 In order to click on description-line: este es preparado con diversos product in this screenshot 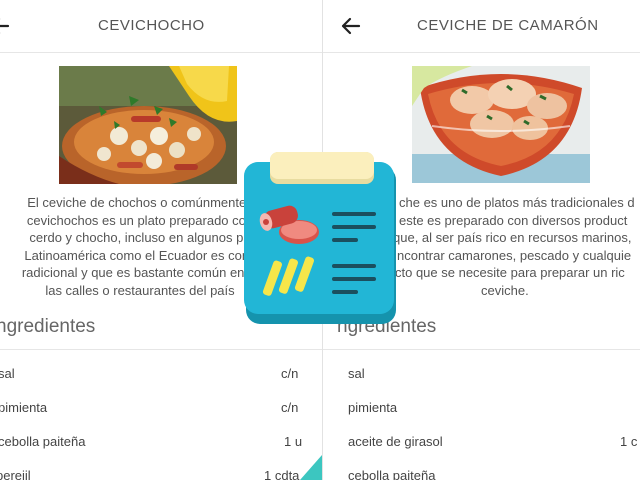, I will do `click(513, 220)`.